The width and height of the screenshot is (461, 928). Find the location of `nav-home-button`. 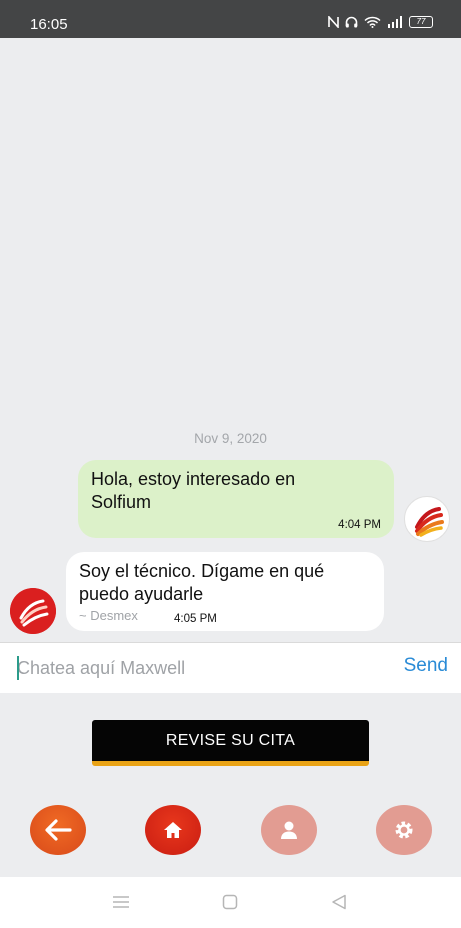

nav-home-button is located at coordinates (173, 830).